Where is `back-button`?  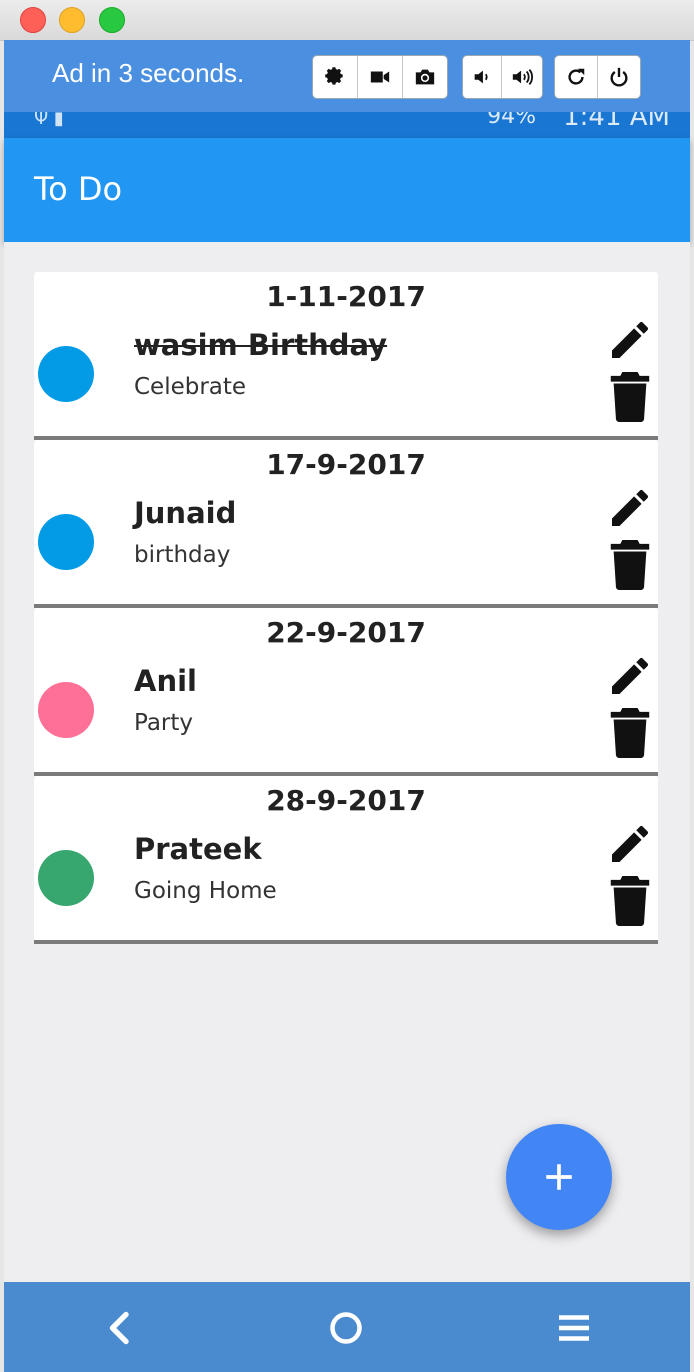
back-button is located at coordinates (120, 1328).